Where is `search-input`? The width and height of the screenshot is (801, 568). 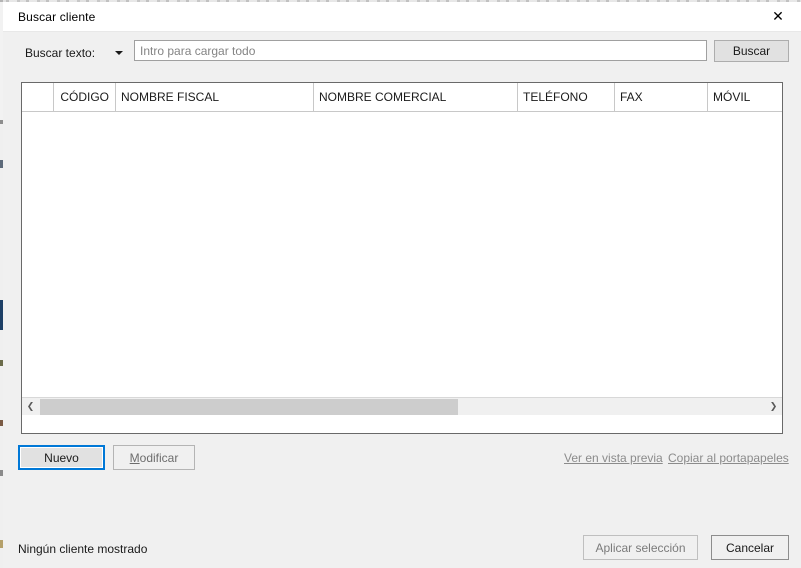 search-input is located at coordinates (420, 50).